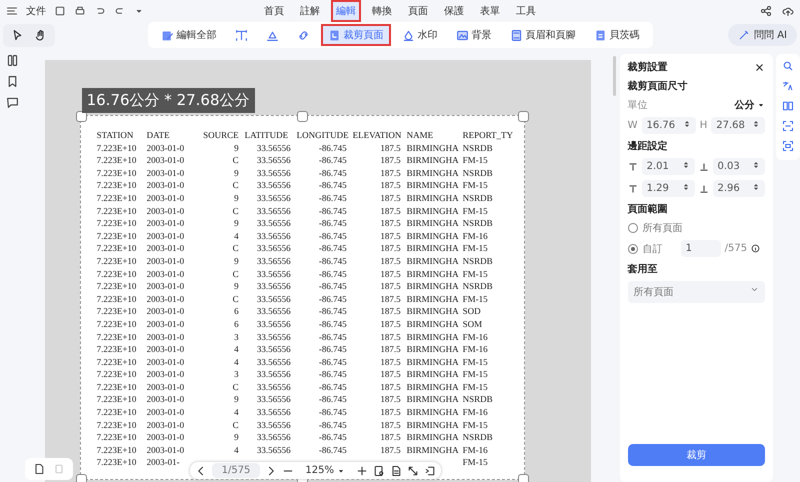  What do you see at coordinates (430, 470) in the screenshot?
I see `panel-toggle-icon` at bounding box center [430, 470].